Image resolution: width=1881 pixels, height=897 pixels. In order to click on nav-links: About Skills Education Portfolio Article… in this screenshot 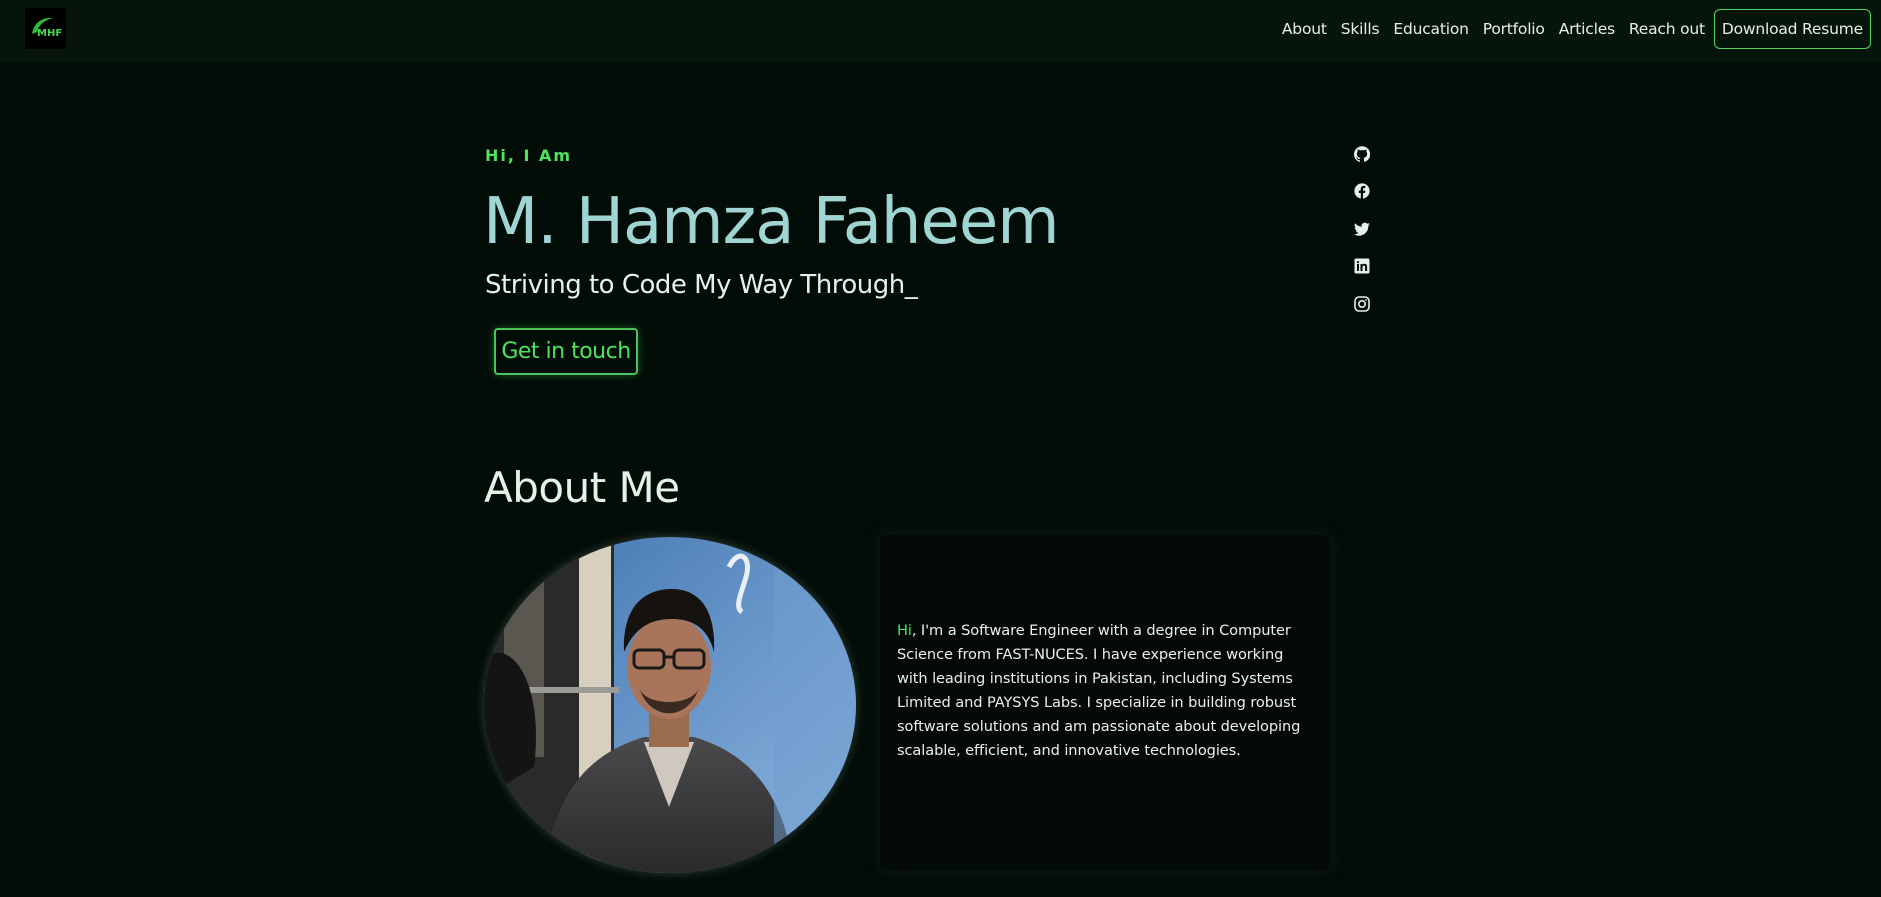, I will do `click(1573, 29)`.